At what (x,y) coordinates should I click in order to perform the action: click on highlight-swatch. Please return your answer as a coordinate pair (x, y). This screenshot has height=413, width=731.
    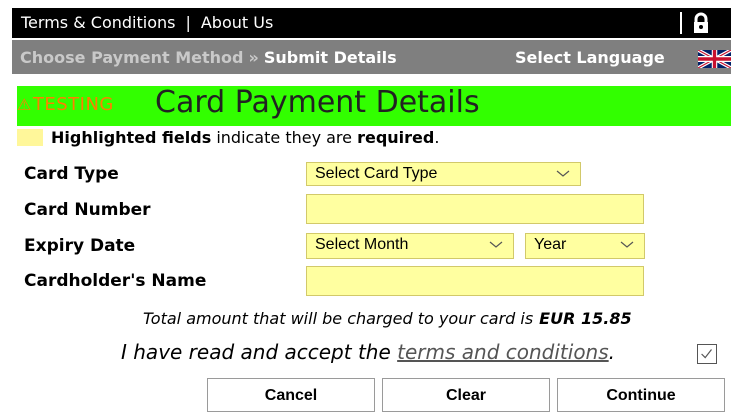
    Looking at the image, I should click on (30, 137).